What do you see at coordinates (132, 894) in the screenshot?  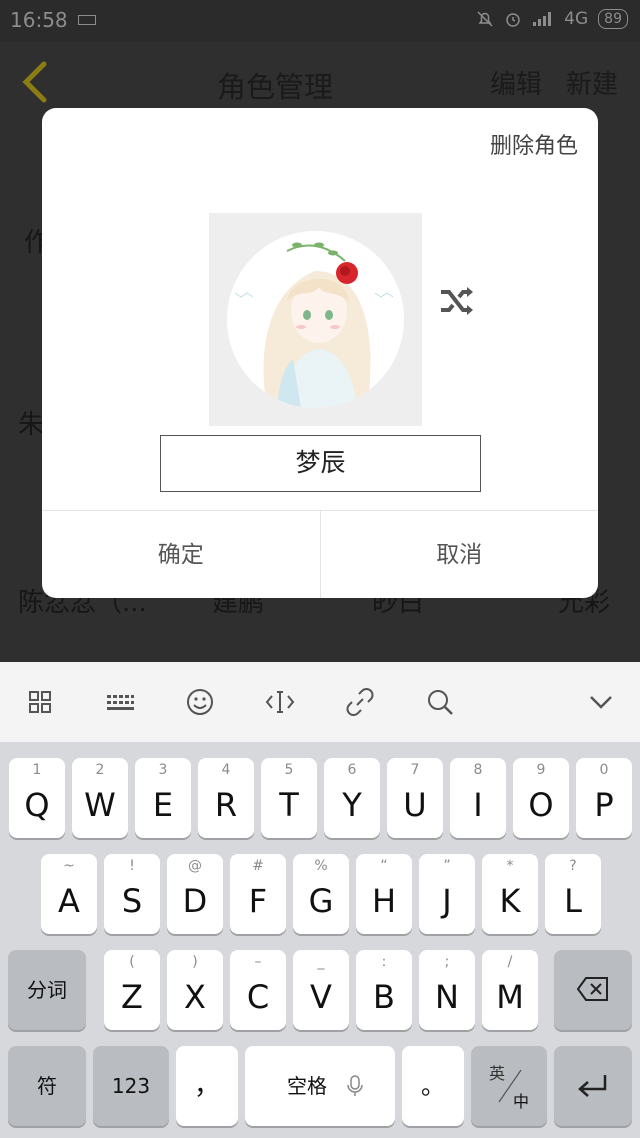 I see `key-s: ! S` at bounding box center [132, 894].